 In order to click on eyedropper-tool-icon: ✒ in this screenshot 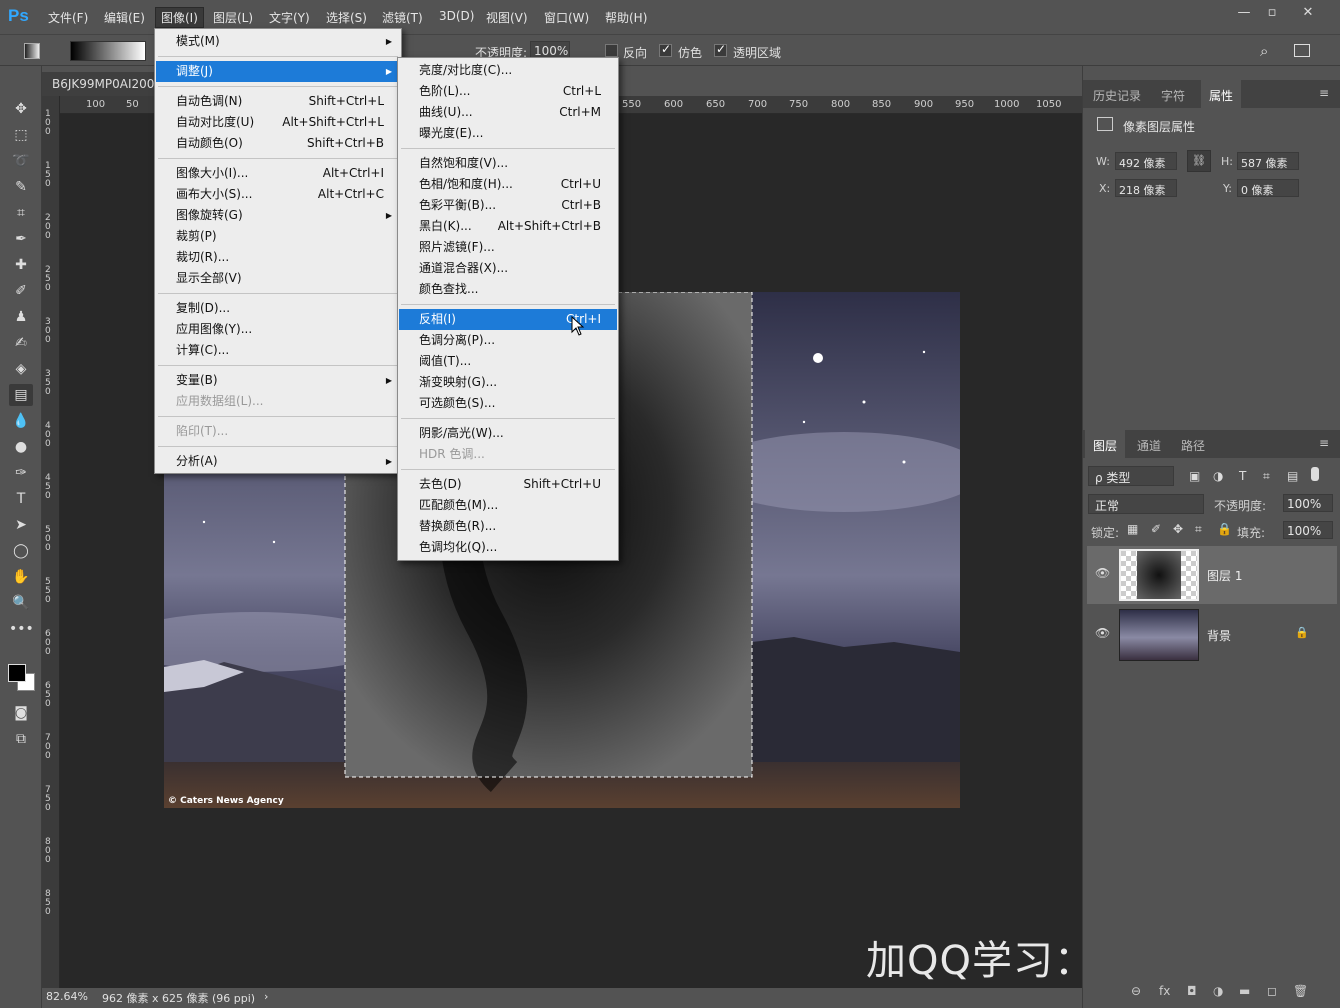, I will do `click(21, 239)`.